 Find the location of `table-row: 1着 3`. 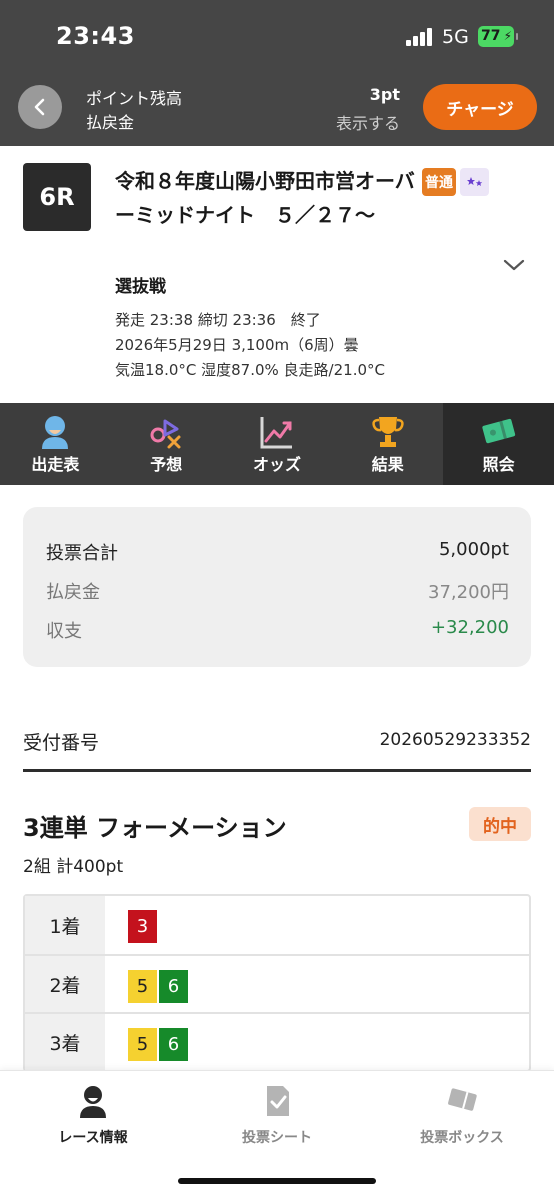

table-row: 1着 3 is located at coordinates (277, 925).